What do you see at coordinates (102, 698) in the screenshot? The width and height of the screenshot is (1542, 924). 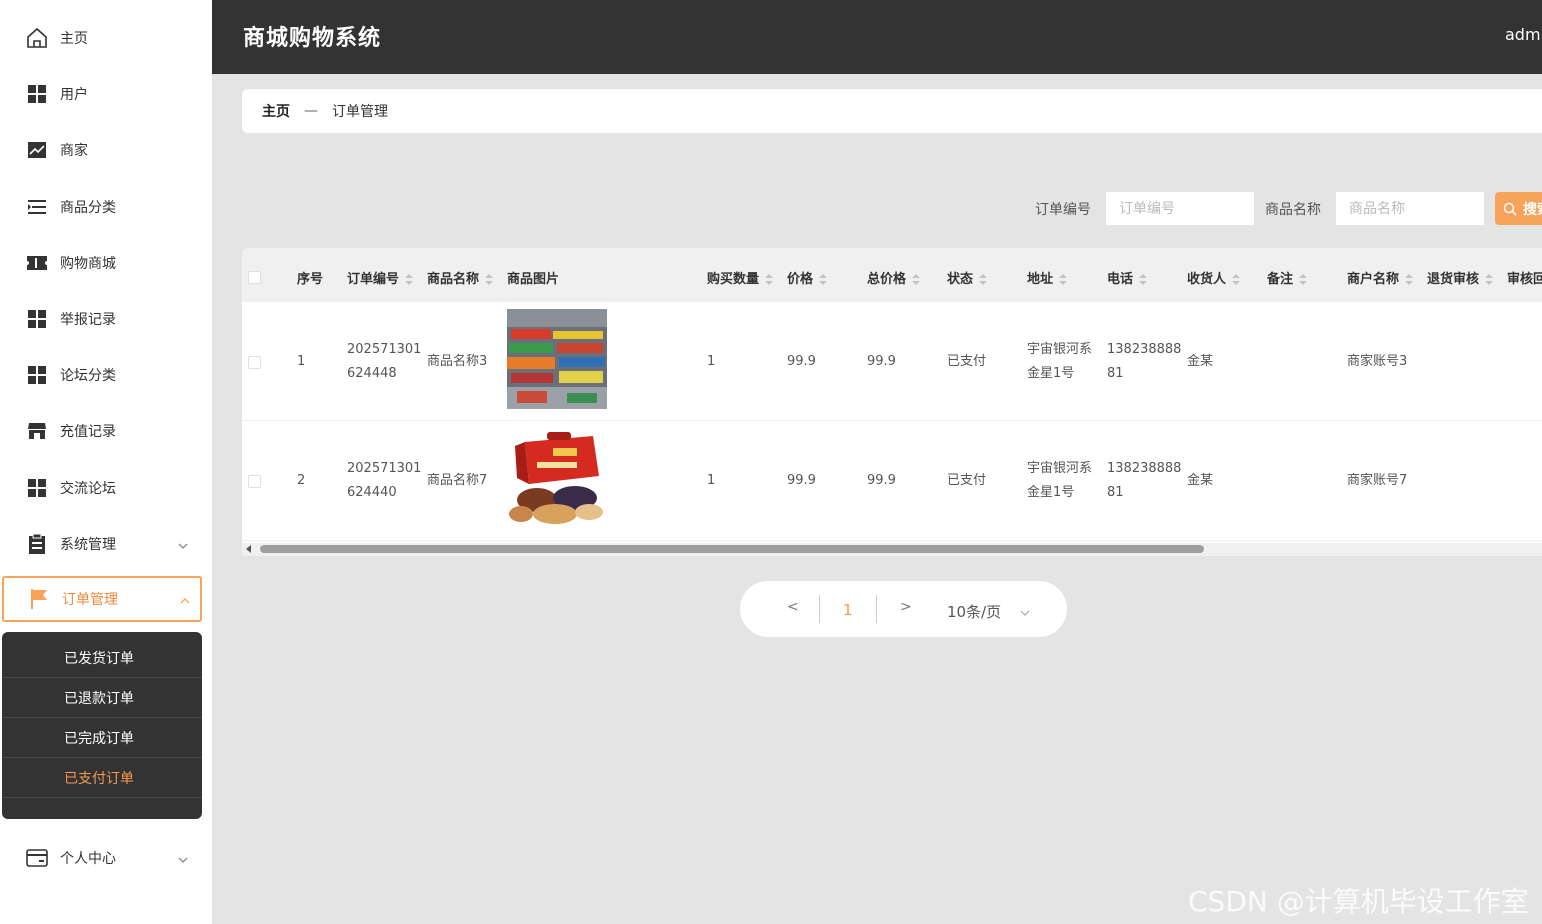 I see `submenu-item-refunded: 已退款订单` at bounding box center [102, 698].